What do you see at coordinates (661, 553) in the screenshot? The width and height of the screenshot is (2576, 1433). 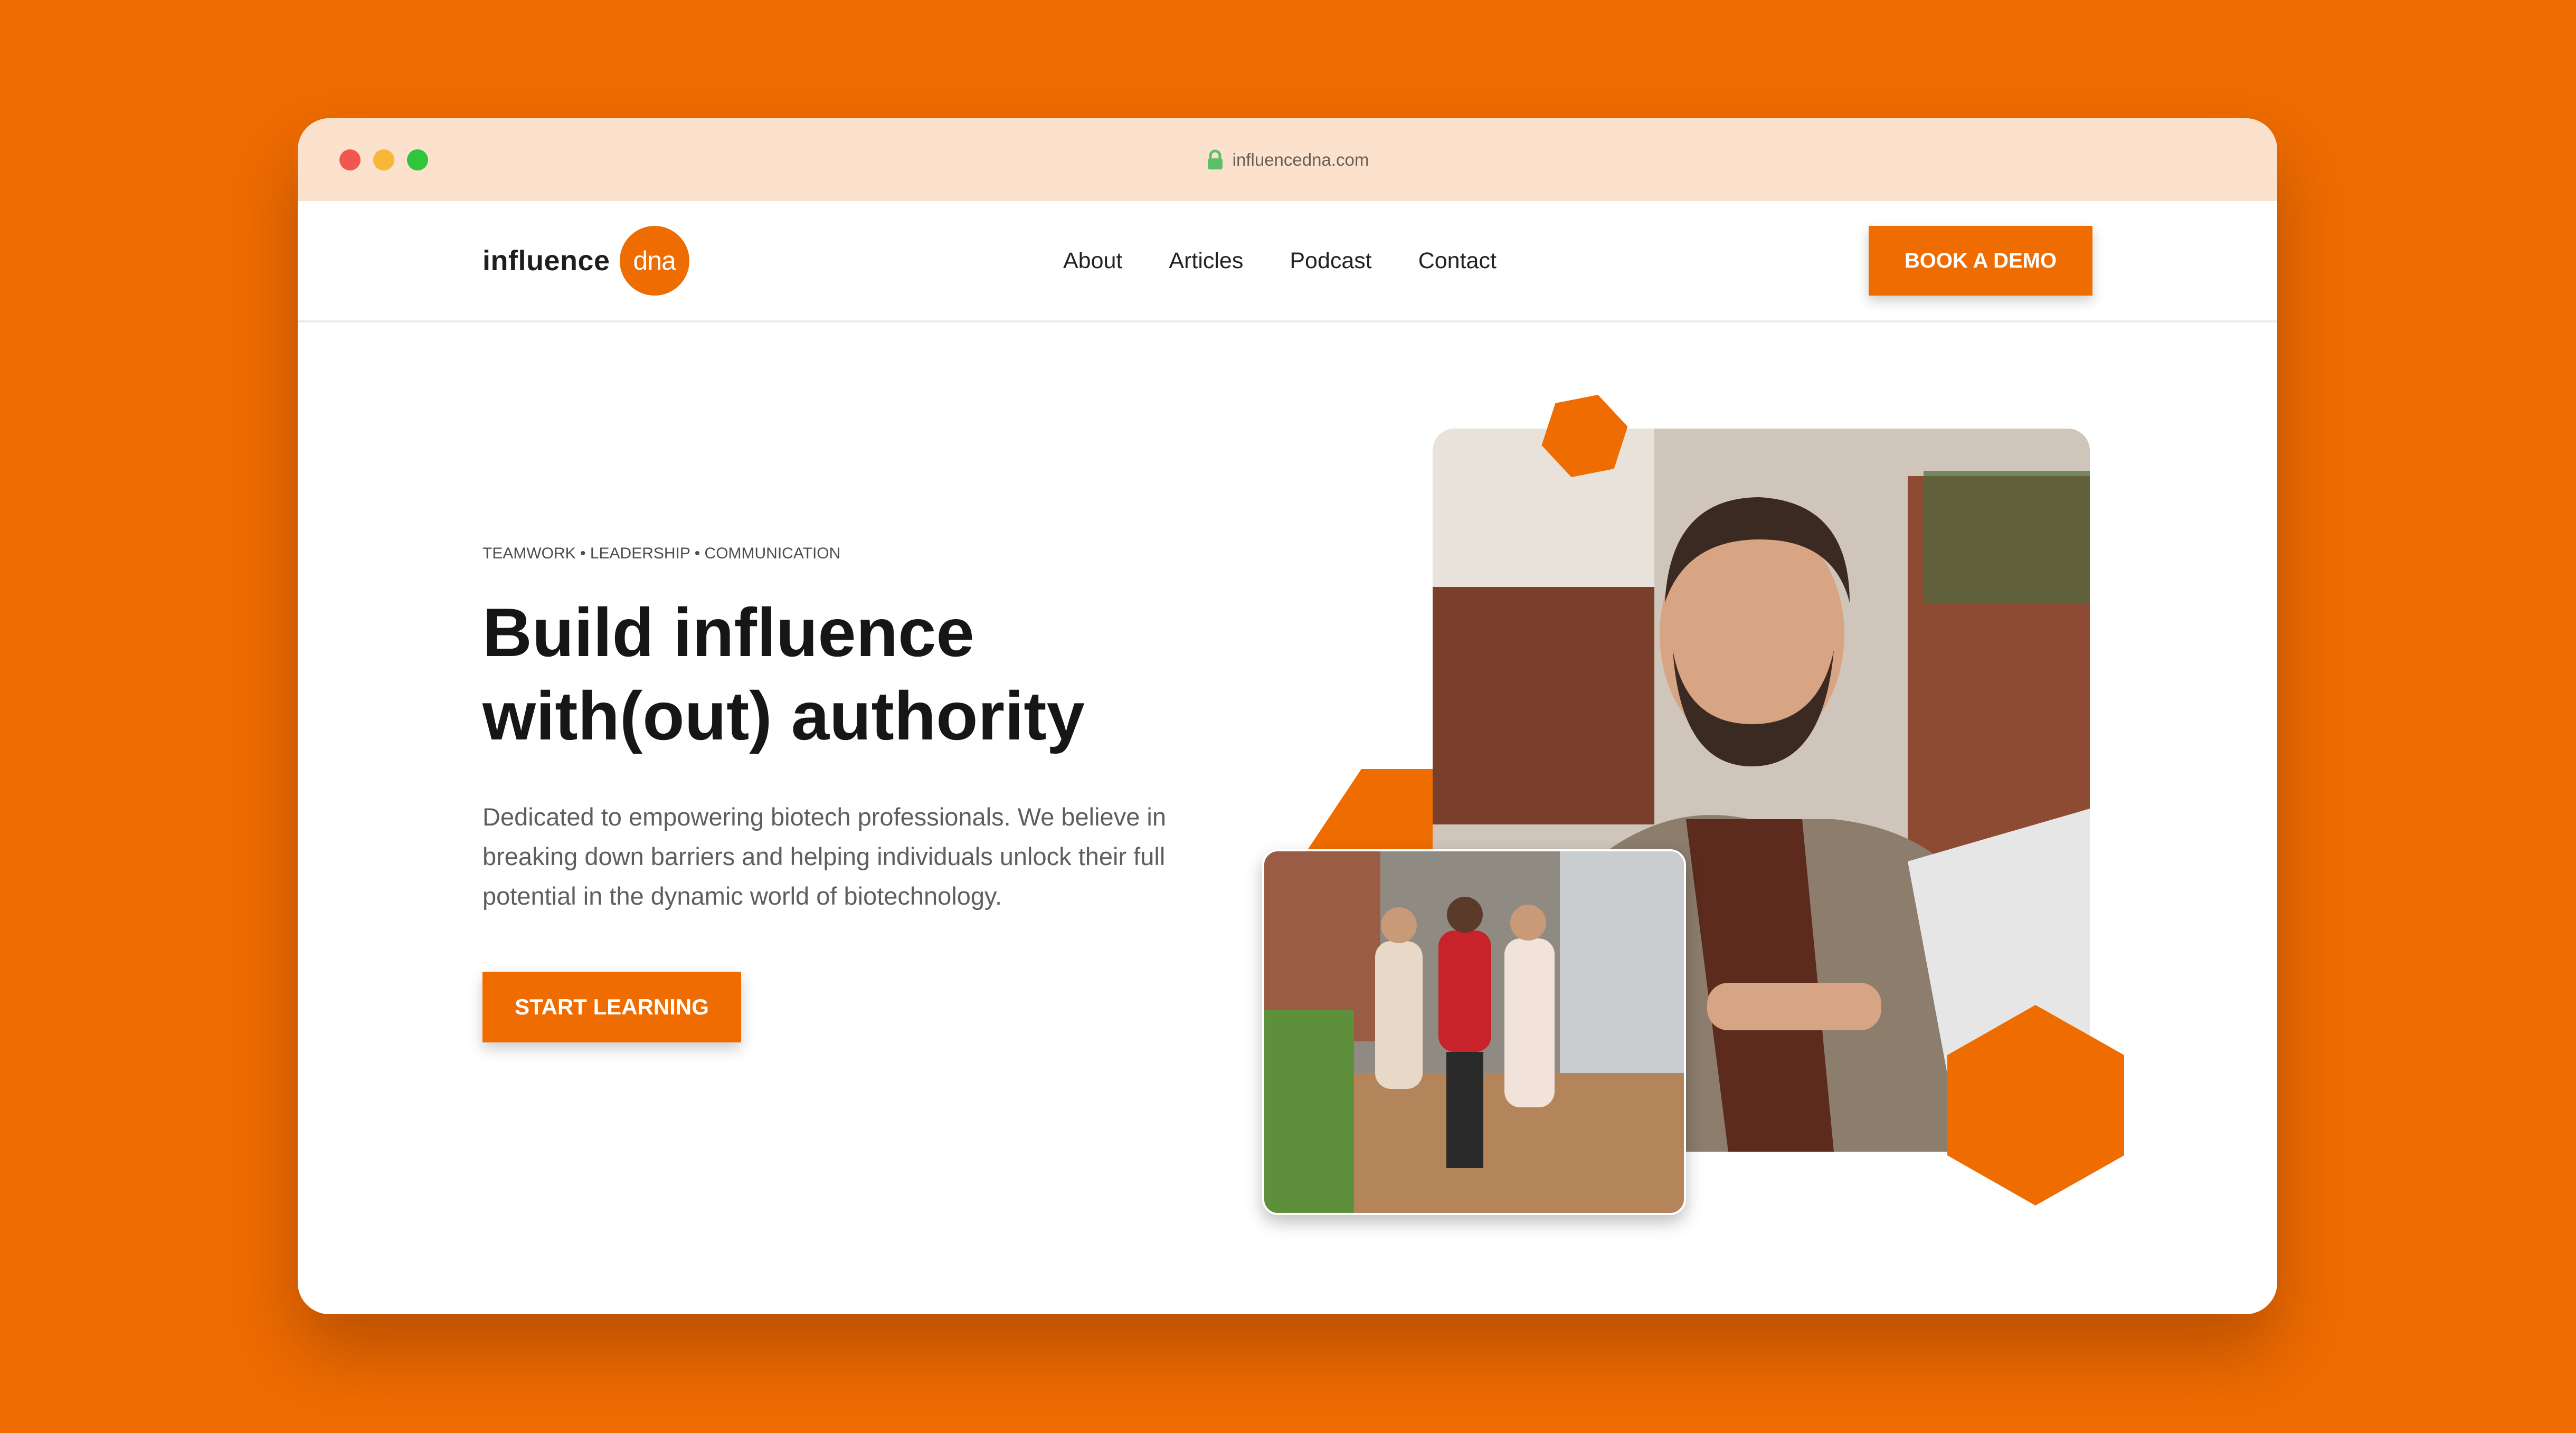 I see `hero-eyebrow: TEAMWORK • LEADERSHIP • COMMUNICATION` at bounding box center [661, 553].